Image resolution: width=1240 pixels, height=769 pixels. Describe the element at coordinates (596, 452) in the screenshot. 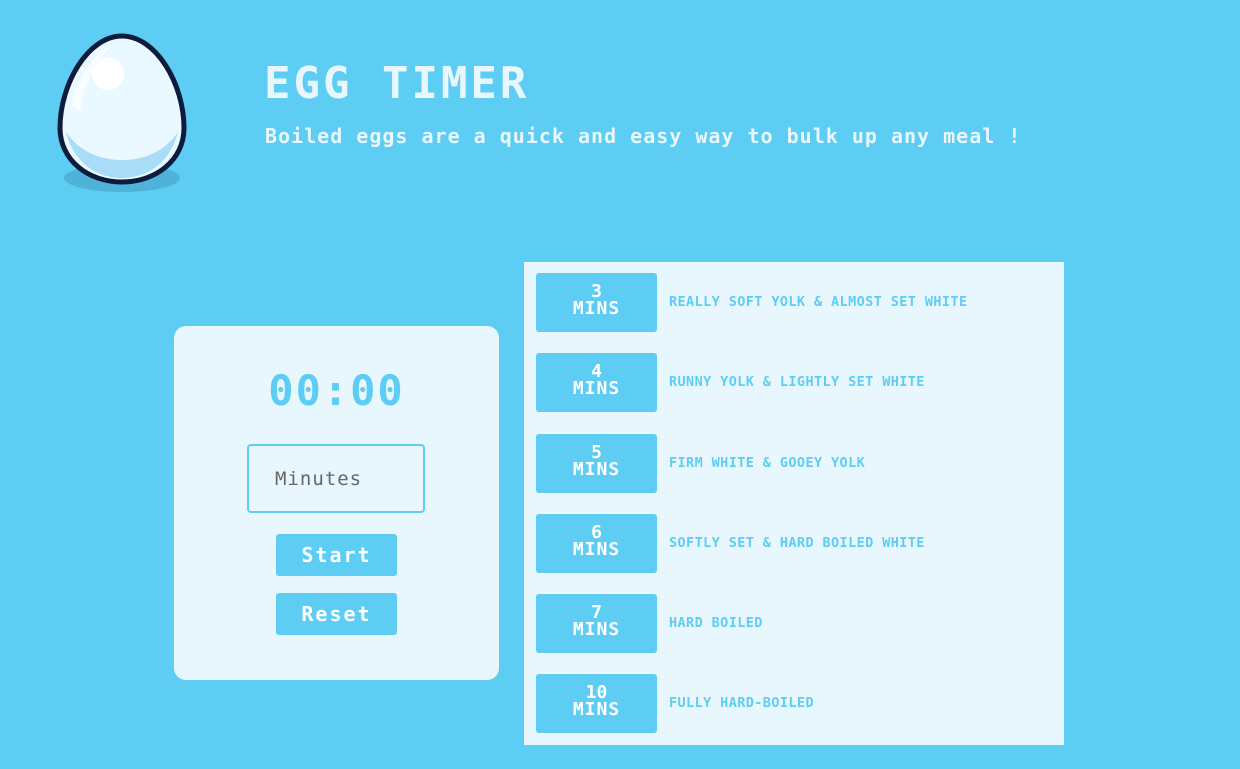

I see `preset-minutes: 5` at that location.